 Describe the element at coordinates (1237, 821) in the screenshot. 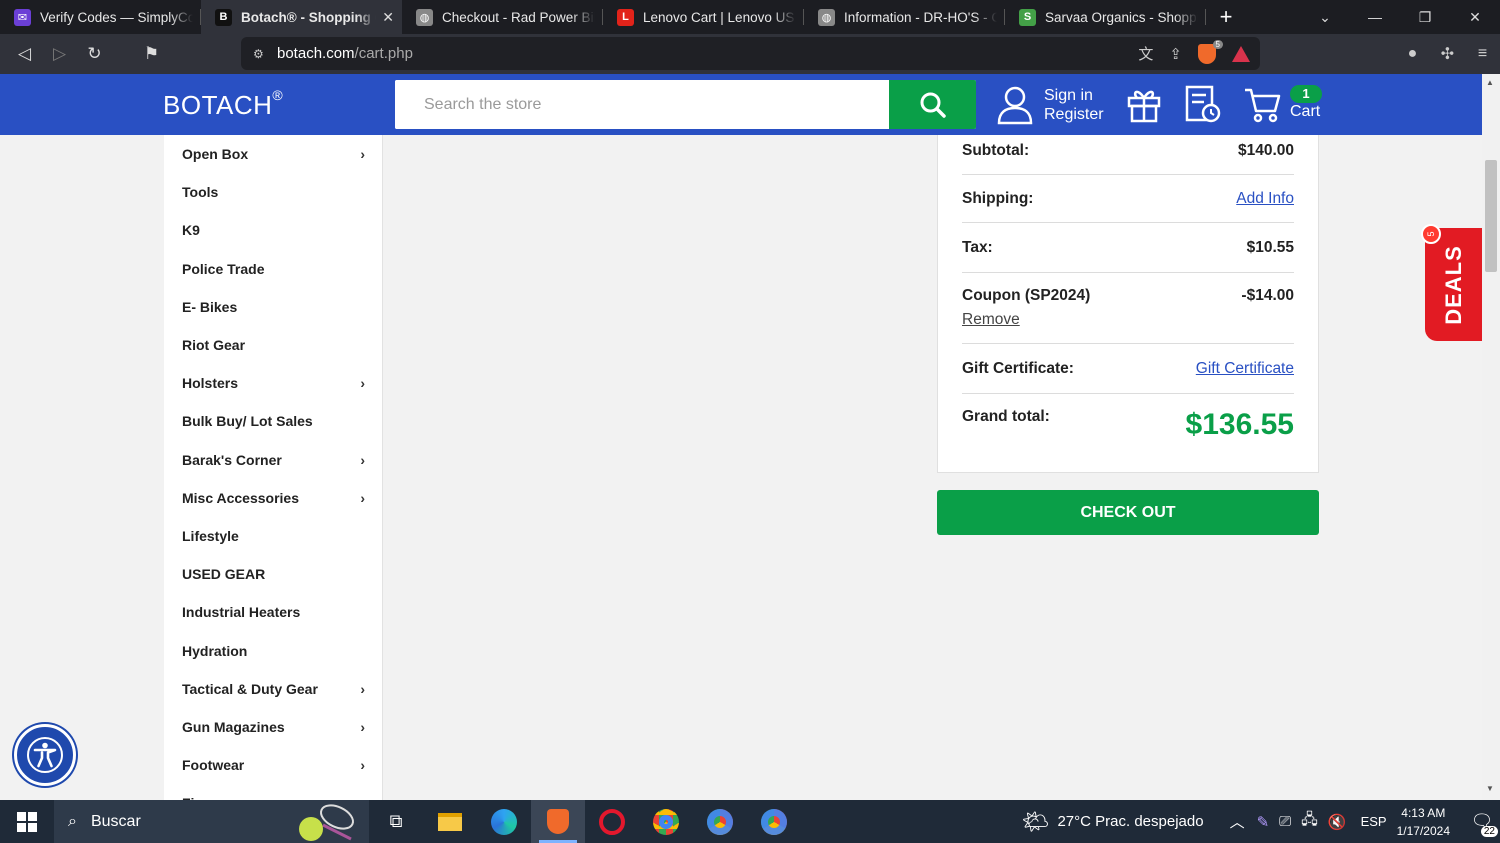

I see `show-hidden-icons-chevron-icon: ︿` at that location.